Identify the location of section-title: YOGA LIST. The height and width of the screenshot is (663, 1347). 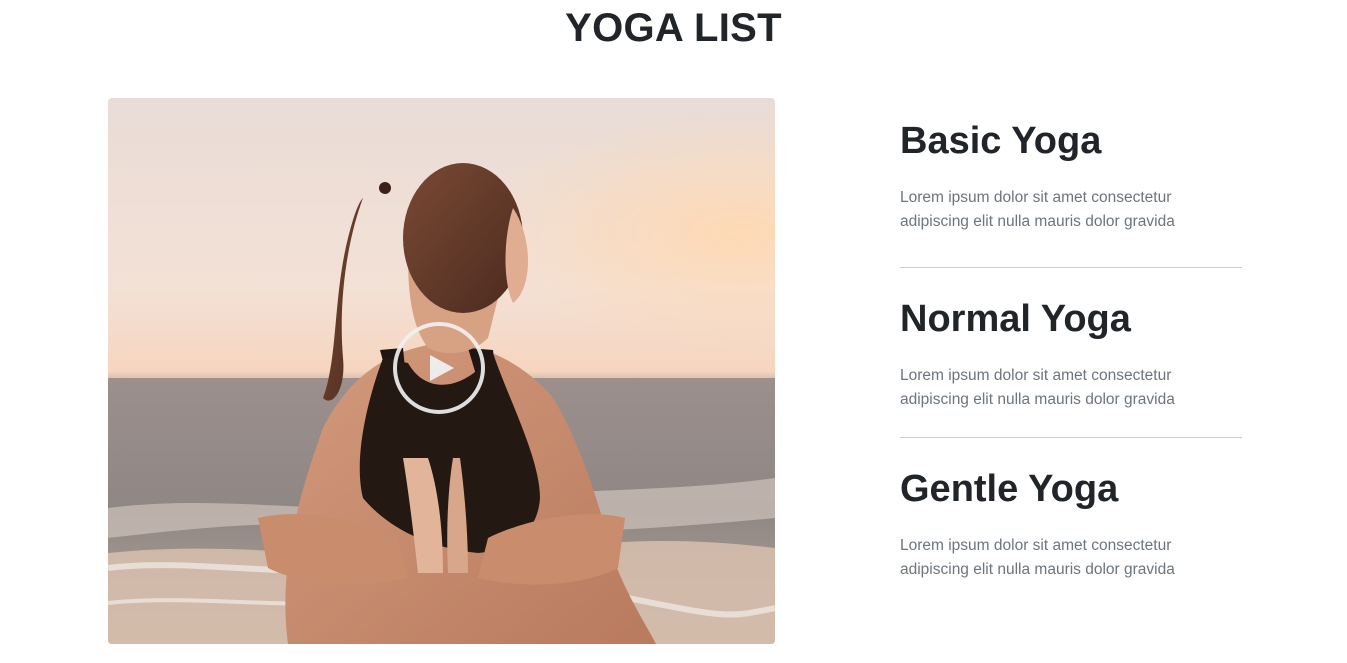
(673, 28).